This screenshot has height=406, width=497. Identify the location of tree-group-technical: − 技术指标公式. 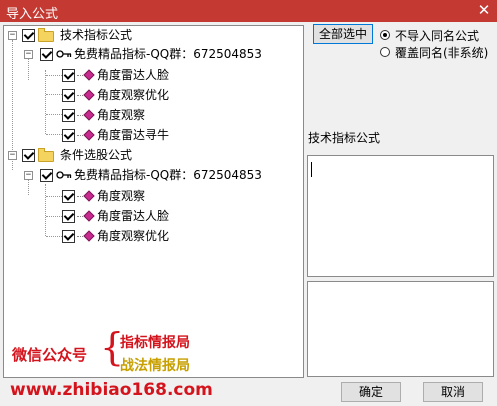
(153, 35).